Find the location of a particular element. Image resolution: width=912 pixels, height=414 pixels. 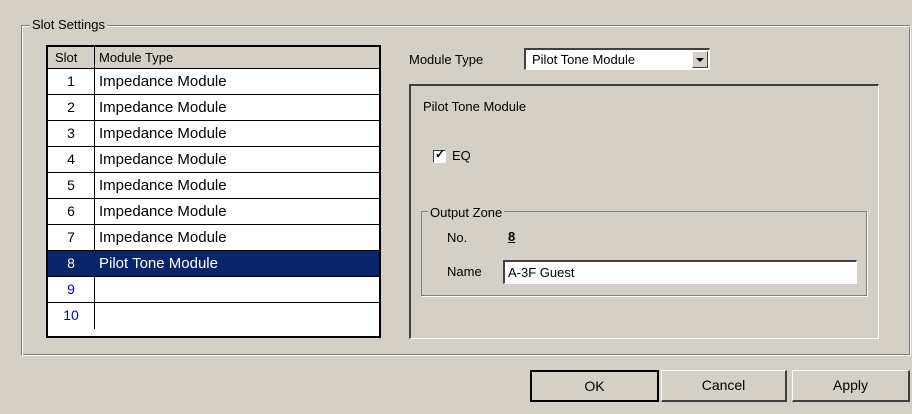

slot-number-cell: 6 is located at coordinates (71, 211).